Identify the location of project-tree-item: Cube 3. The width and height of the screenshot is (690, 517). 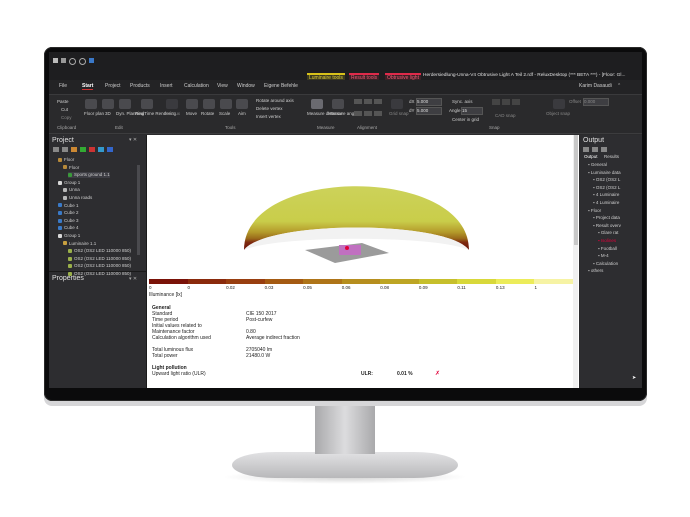
(68, 221).